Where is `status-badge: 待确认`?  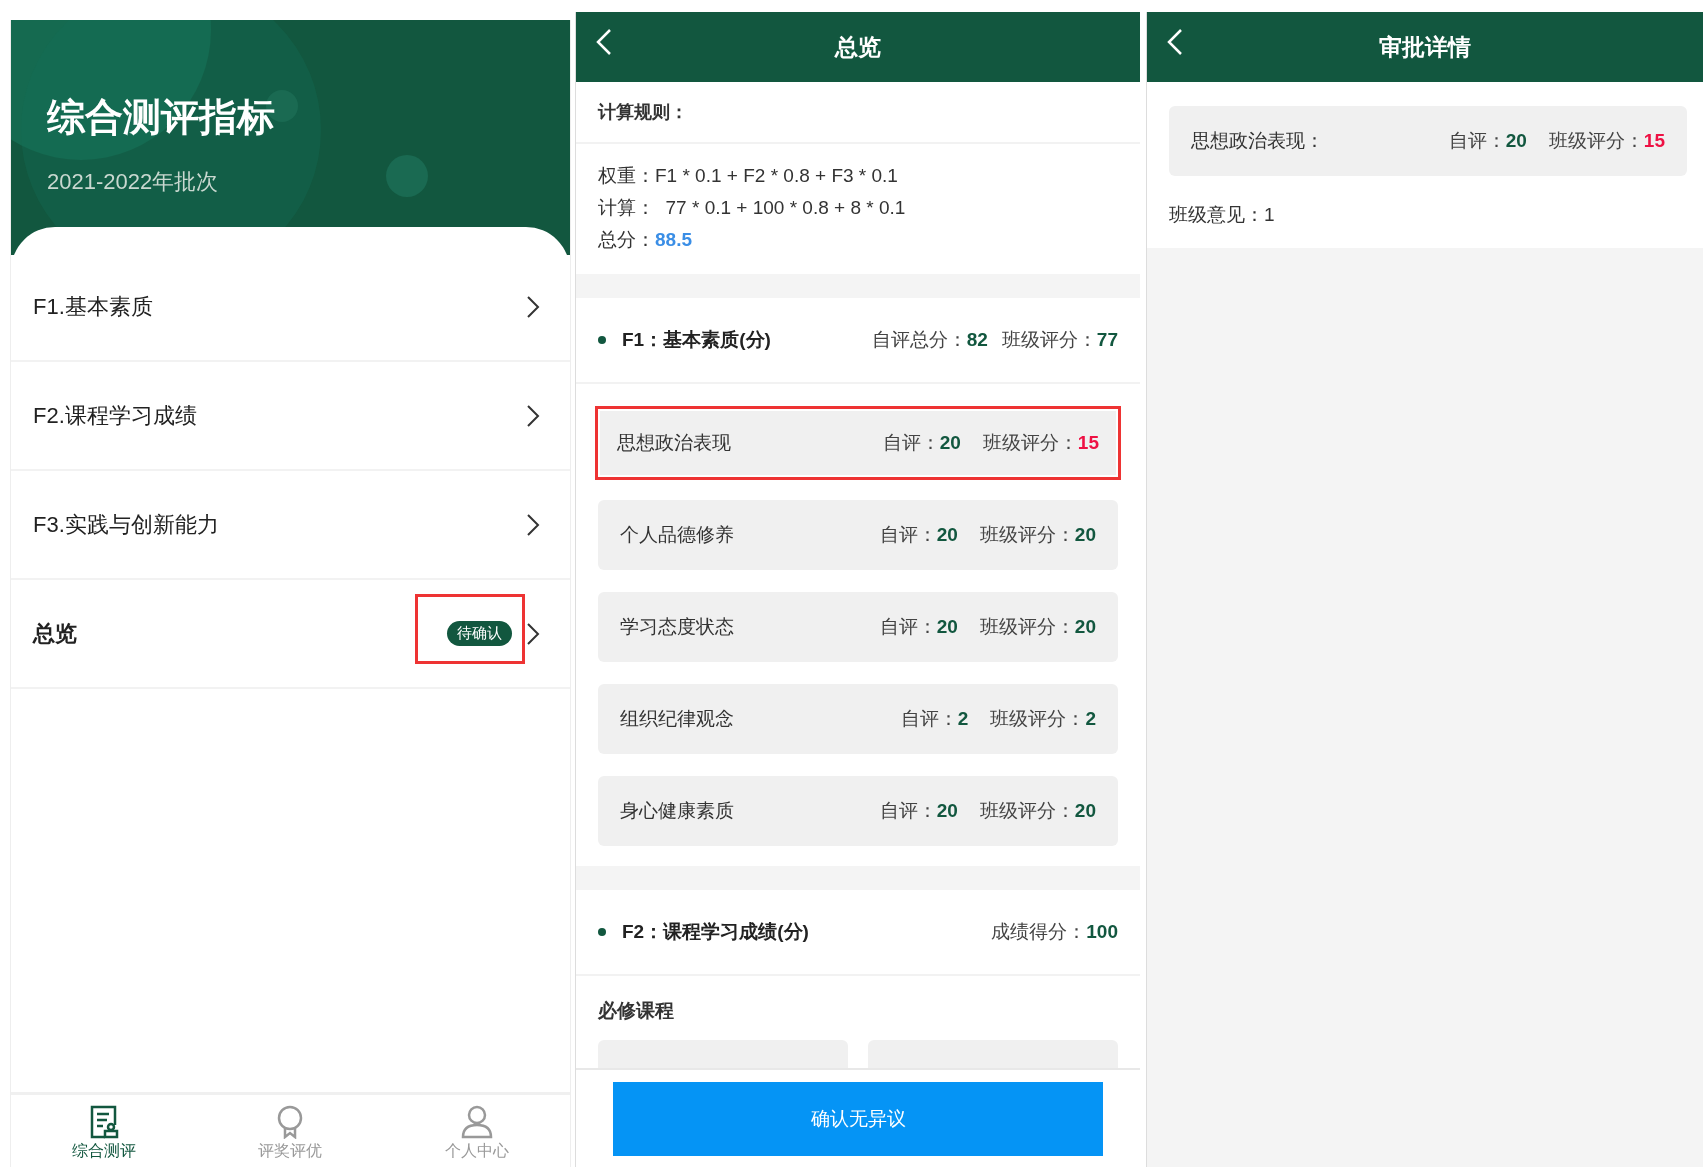 status-badge: 待确认 is located at coordinates (479, 633).